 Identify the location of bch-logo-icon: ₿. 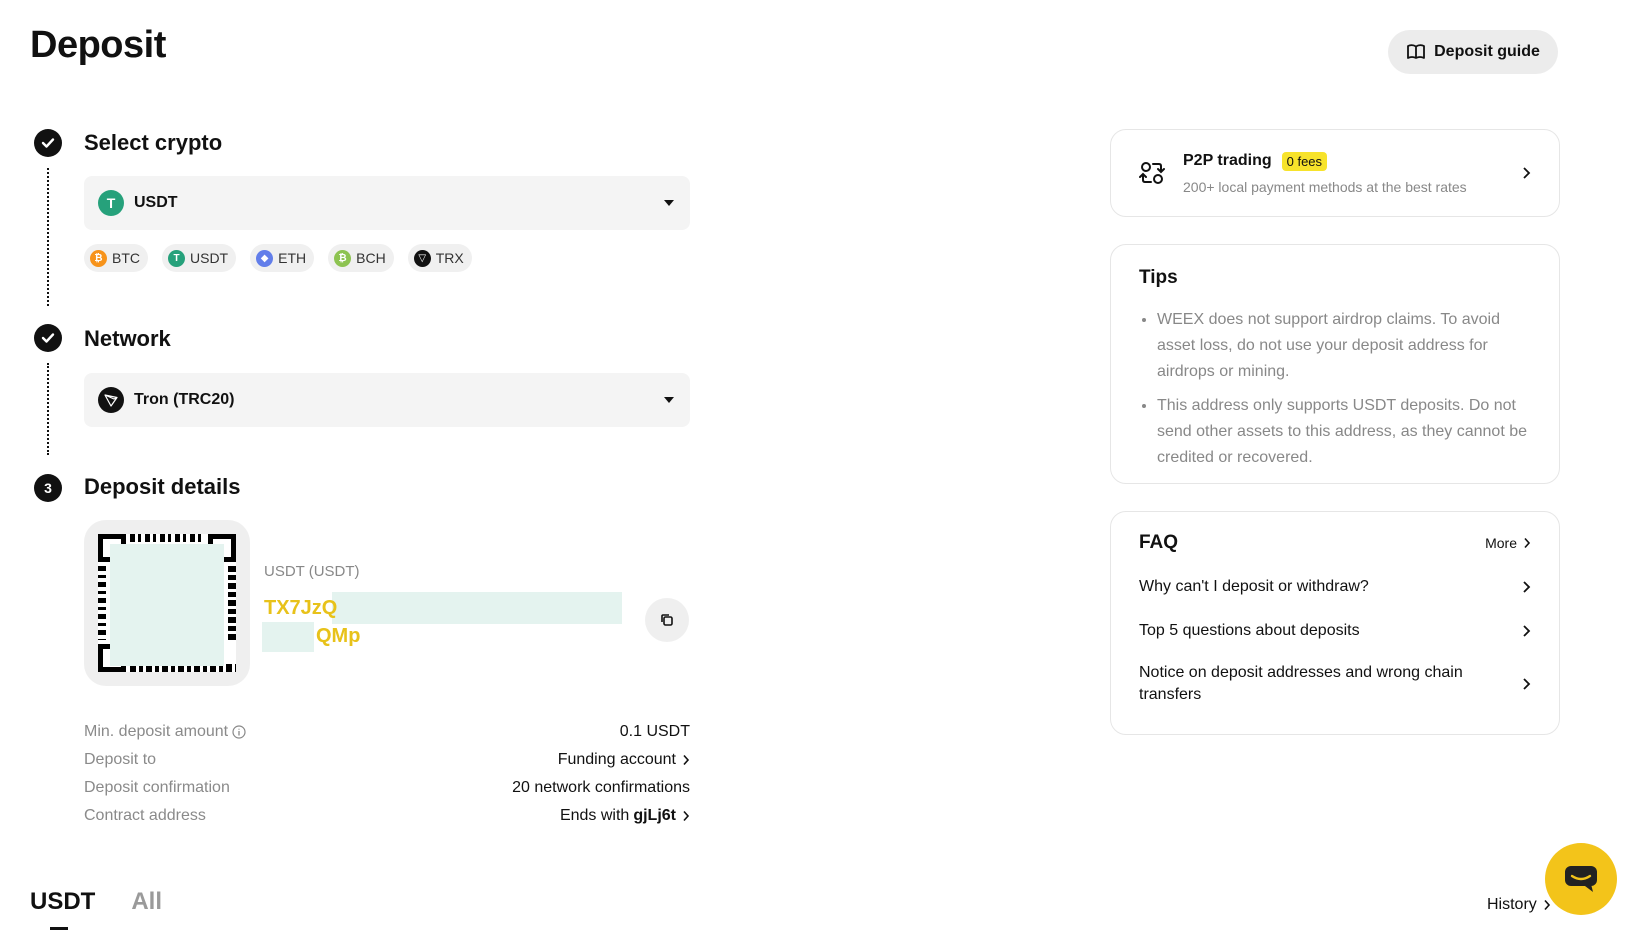
(343, 258).